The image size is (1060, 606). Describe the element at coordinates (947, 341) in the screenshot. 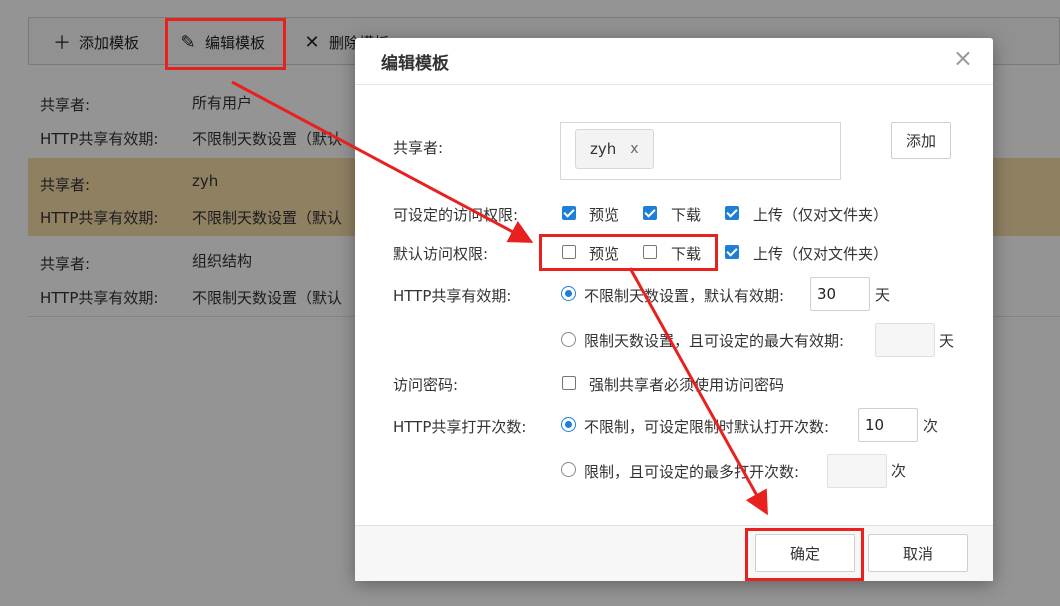

I see `max-expiry-days-unit: 天` at that location.